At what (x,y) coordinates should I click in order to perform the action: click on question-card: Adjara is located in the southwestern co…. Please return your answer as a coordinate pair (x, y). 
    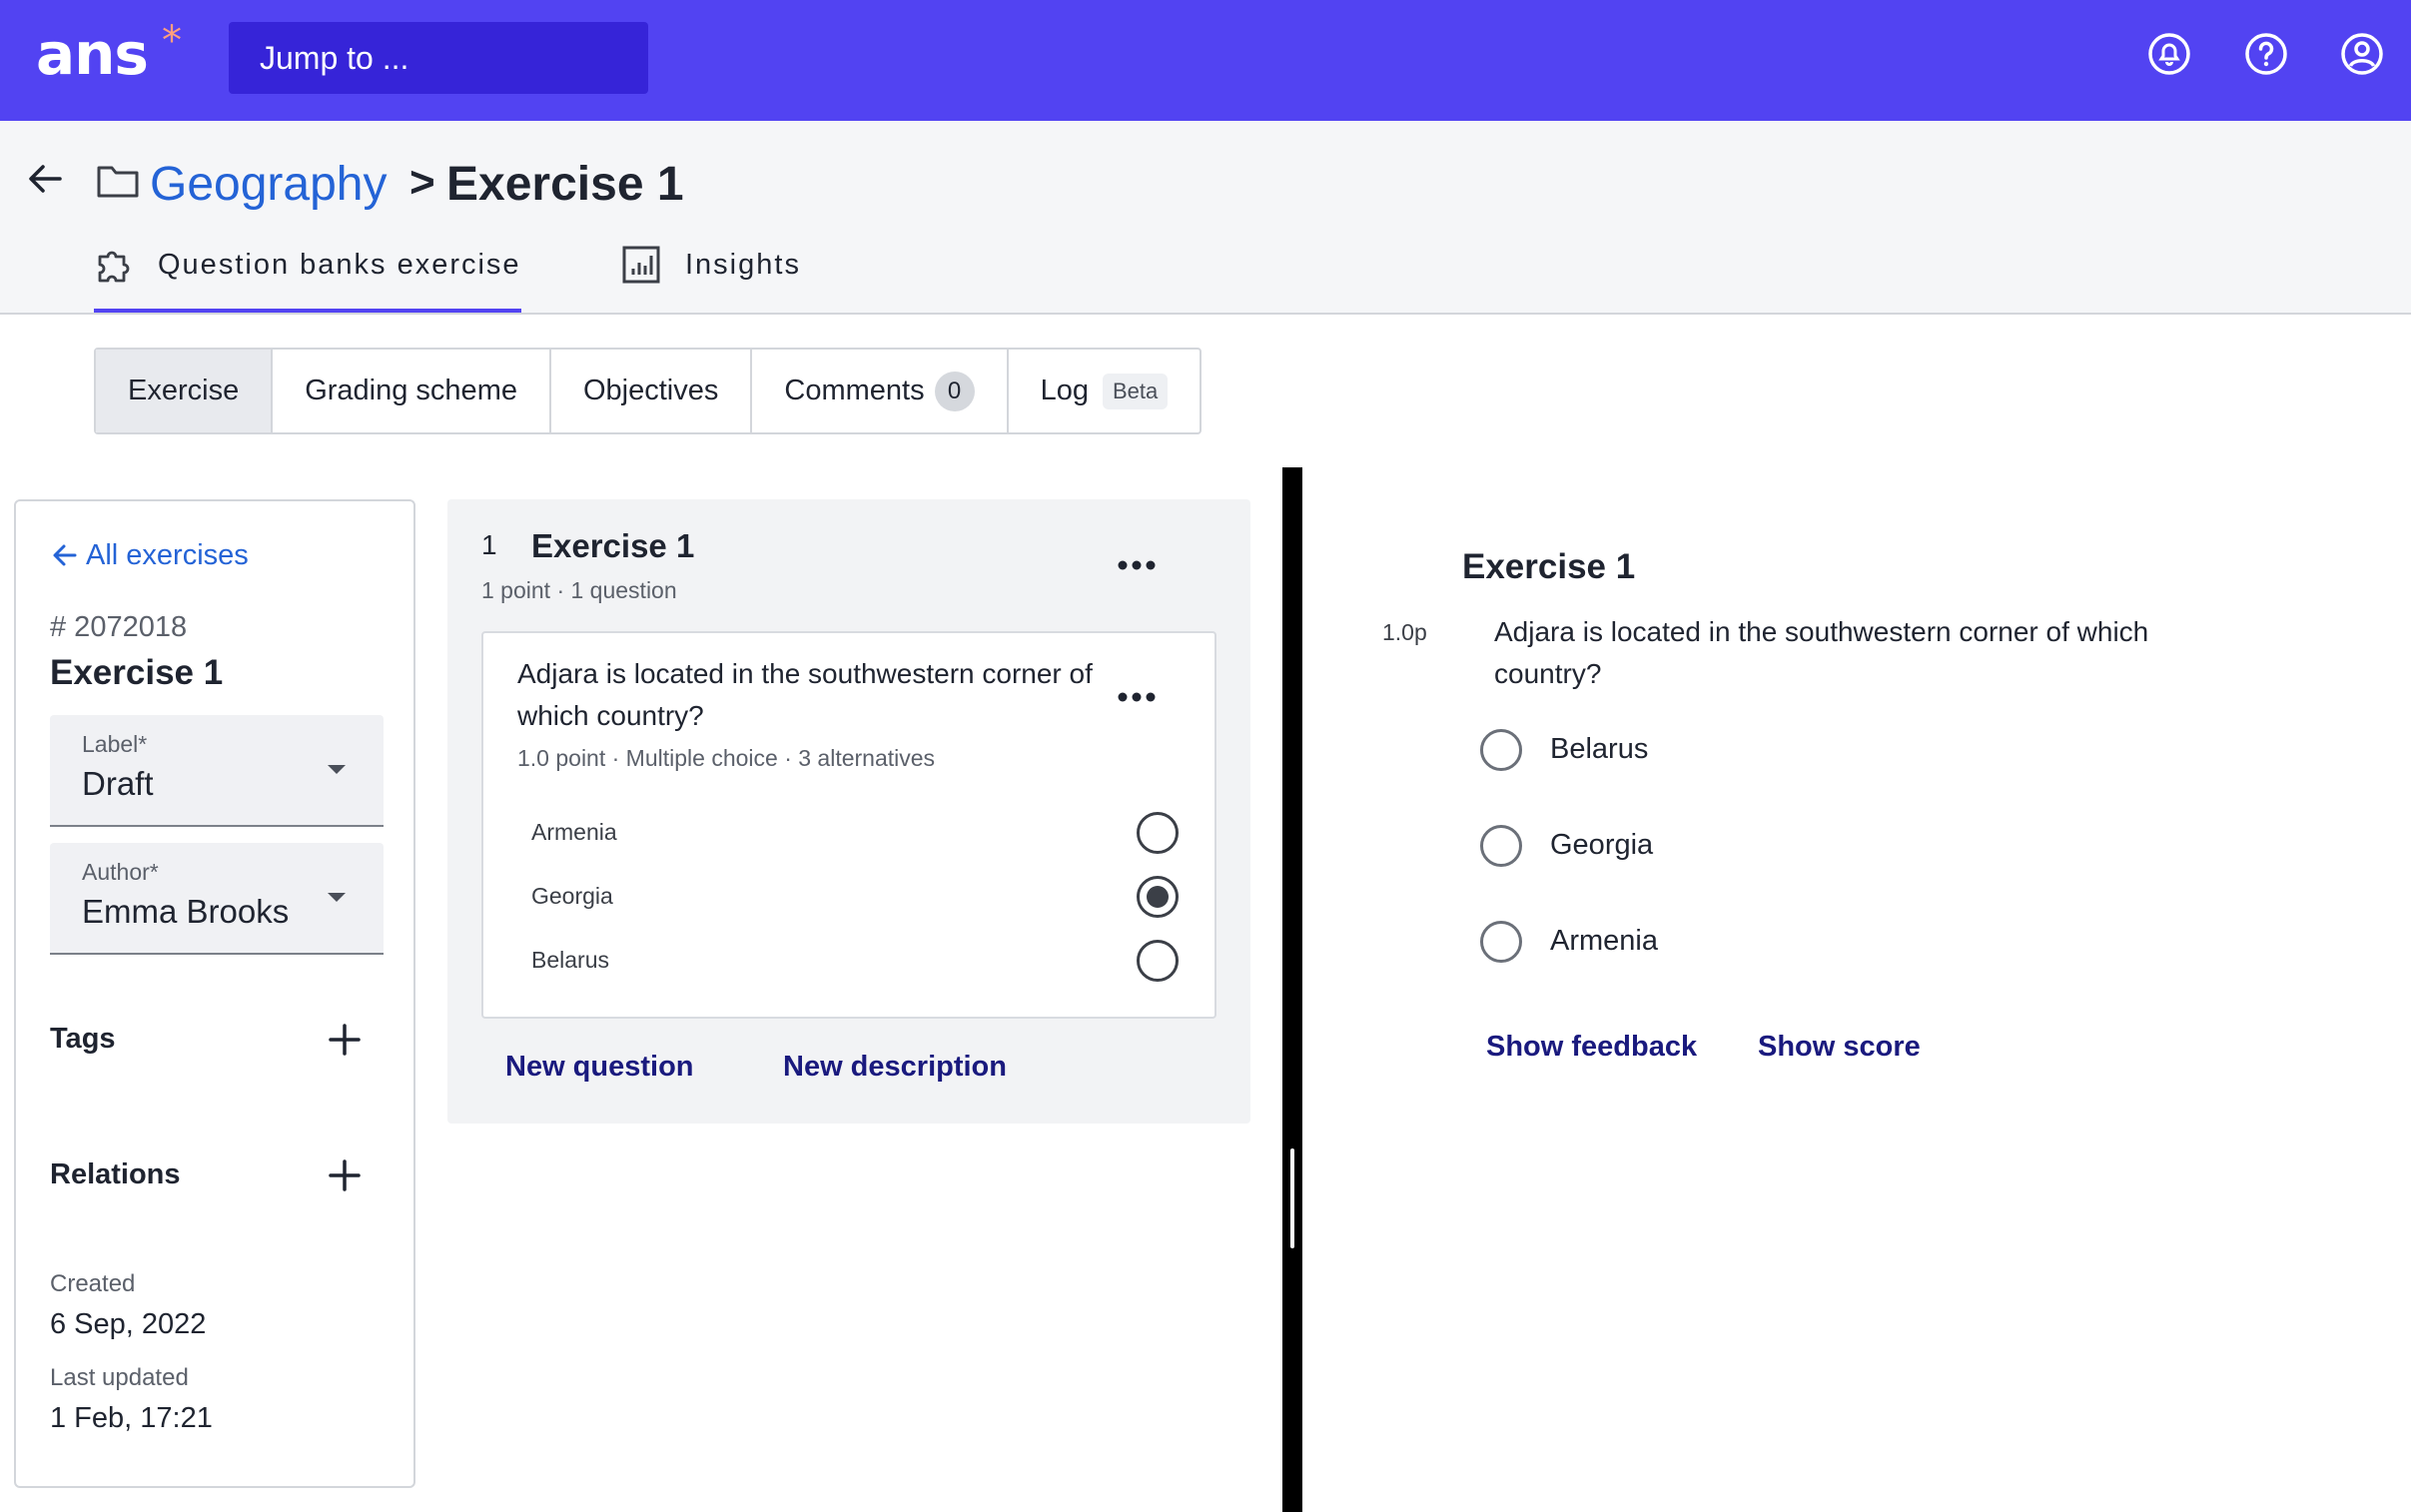
    Looking at the image, I should click on (848, 825).